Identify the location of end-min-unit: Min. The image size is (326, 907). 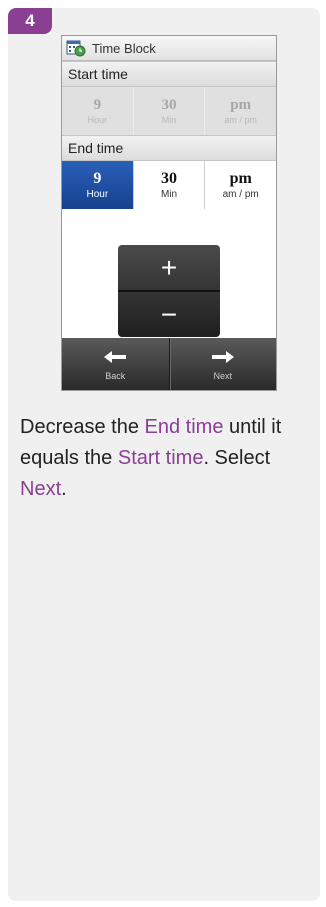
(169, 194).